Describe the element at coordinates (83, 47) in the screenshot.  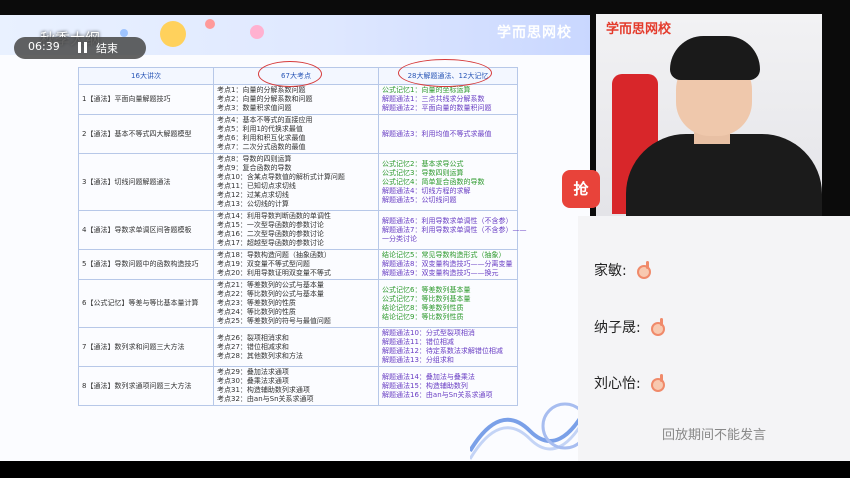
I see `pause-icon` at that location.